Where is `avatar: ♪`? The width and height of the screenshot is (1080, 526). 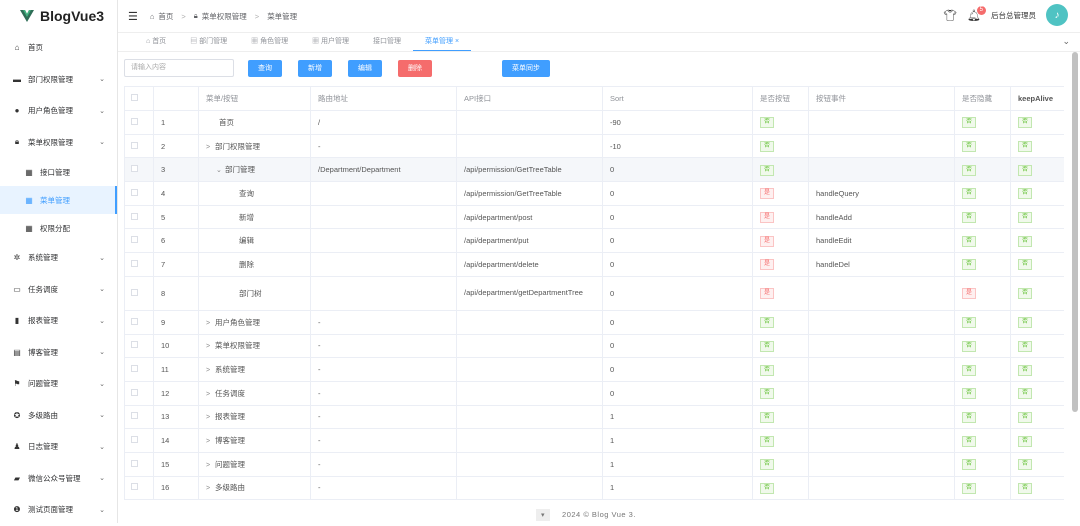
avatar: ♪ is located at coordinates (1057, 15).